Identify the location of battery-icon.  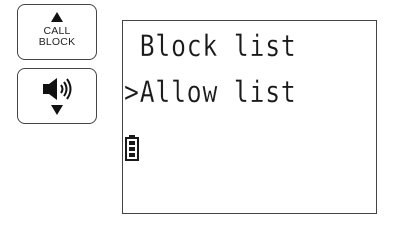
(132, 148).